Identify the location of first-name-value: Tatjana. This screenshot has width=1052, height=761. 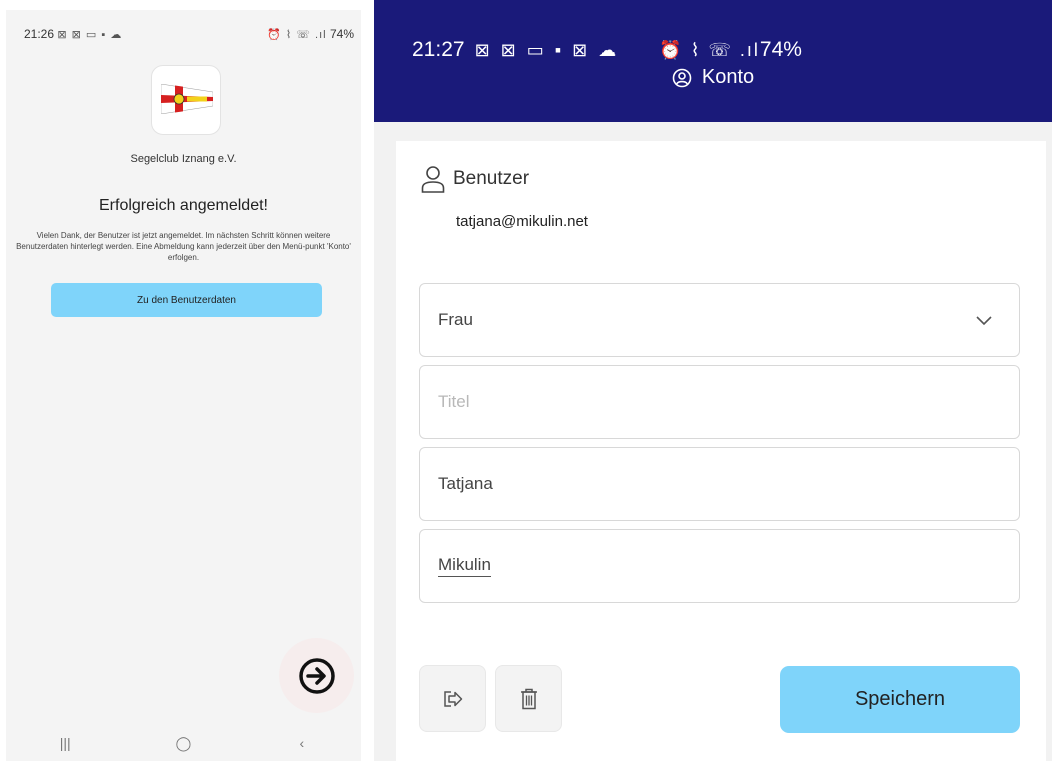
(465, 483).